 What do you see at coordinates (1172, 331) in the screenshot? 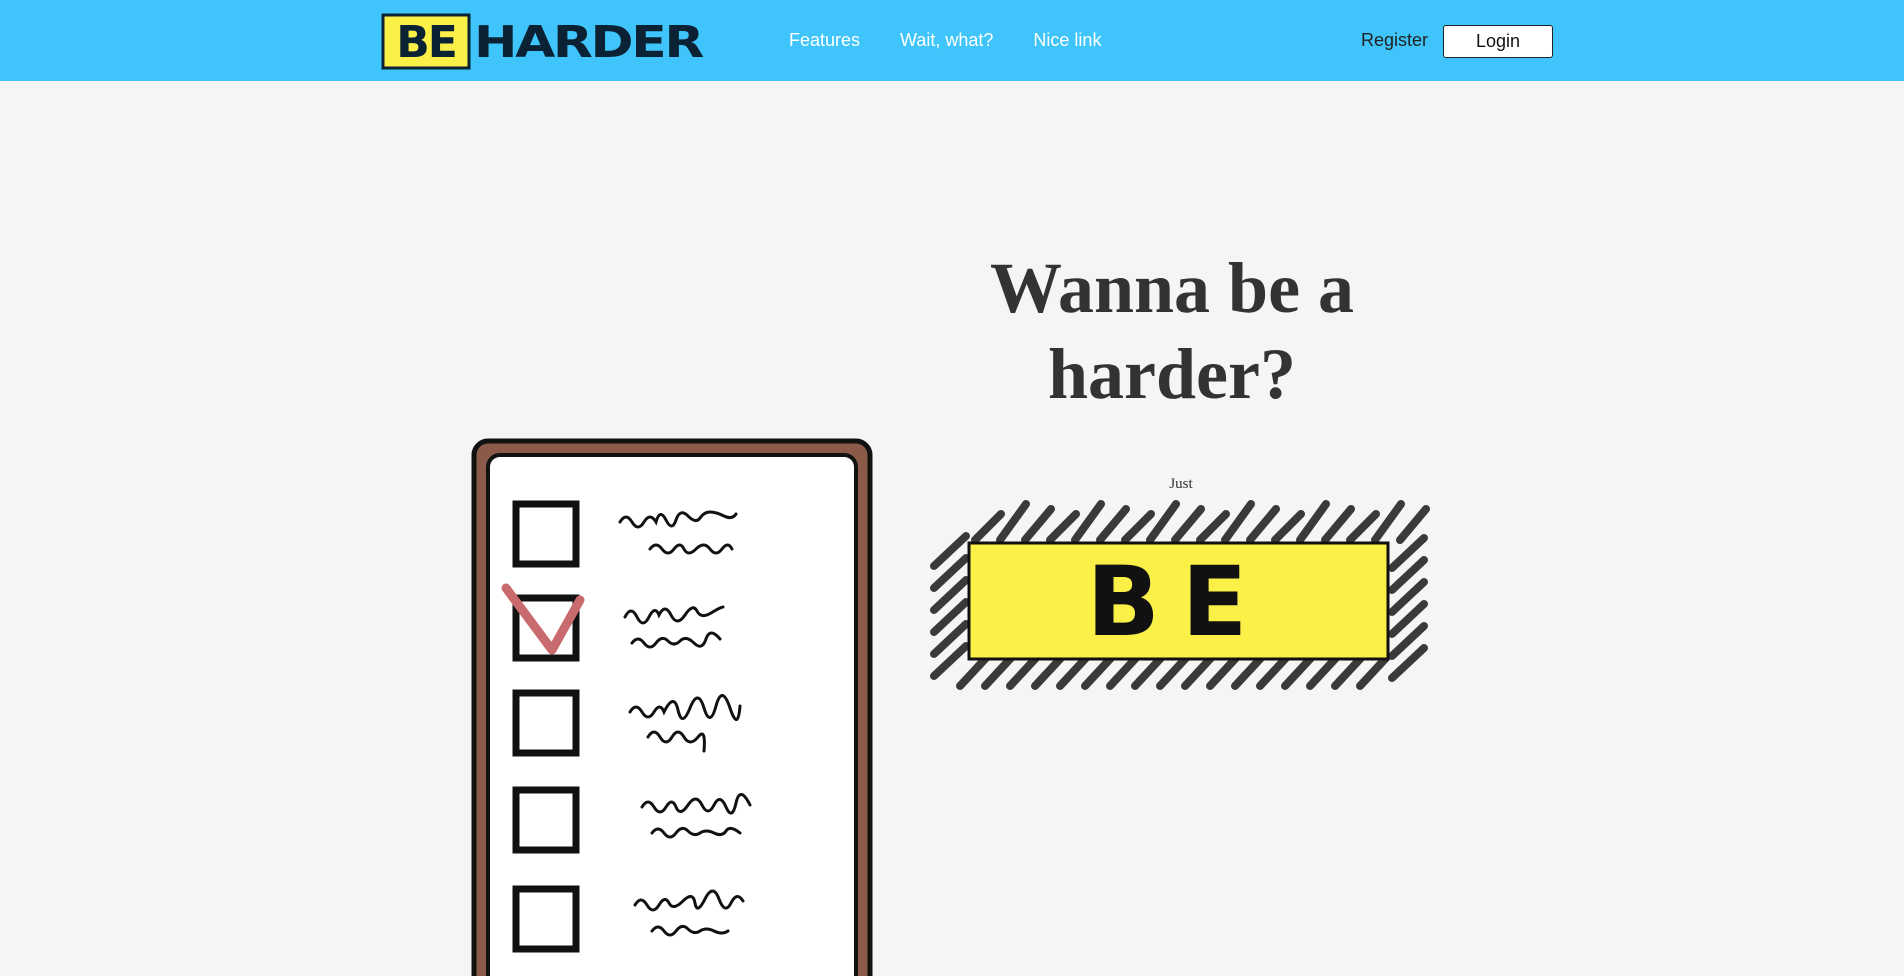
I see `hero-title: Wanna be a harder?` at bounding box center [1172, 331].